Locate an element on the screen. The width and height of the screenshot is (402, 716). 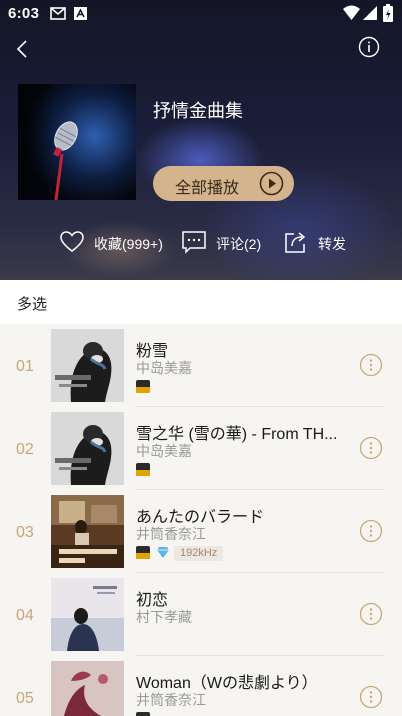
song-row: 03 あんたのバラード 井筒香奈江 192kHz is located at coordinates (201, 531).